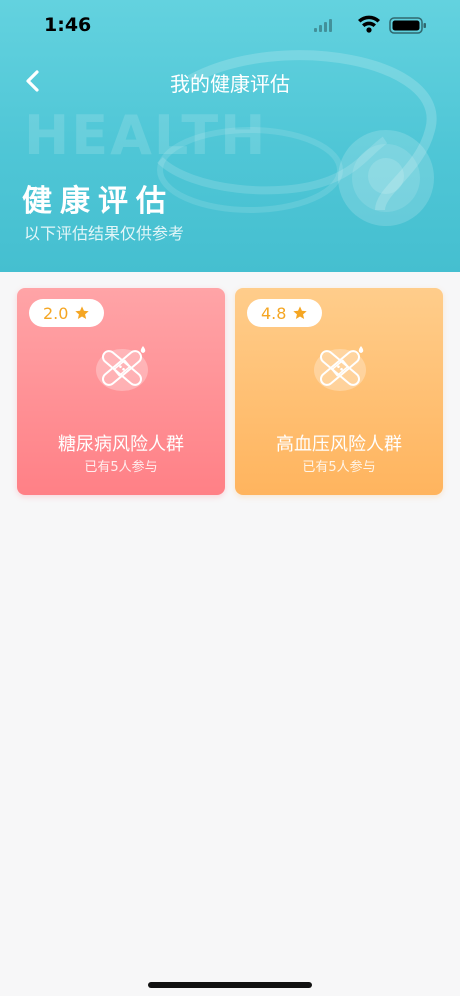  I want to click on rating-badge: 4.8, so click(285, 313).